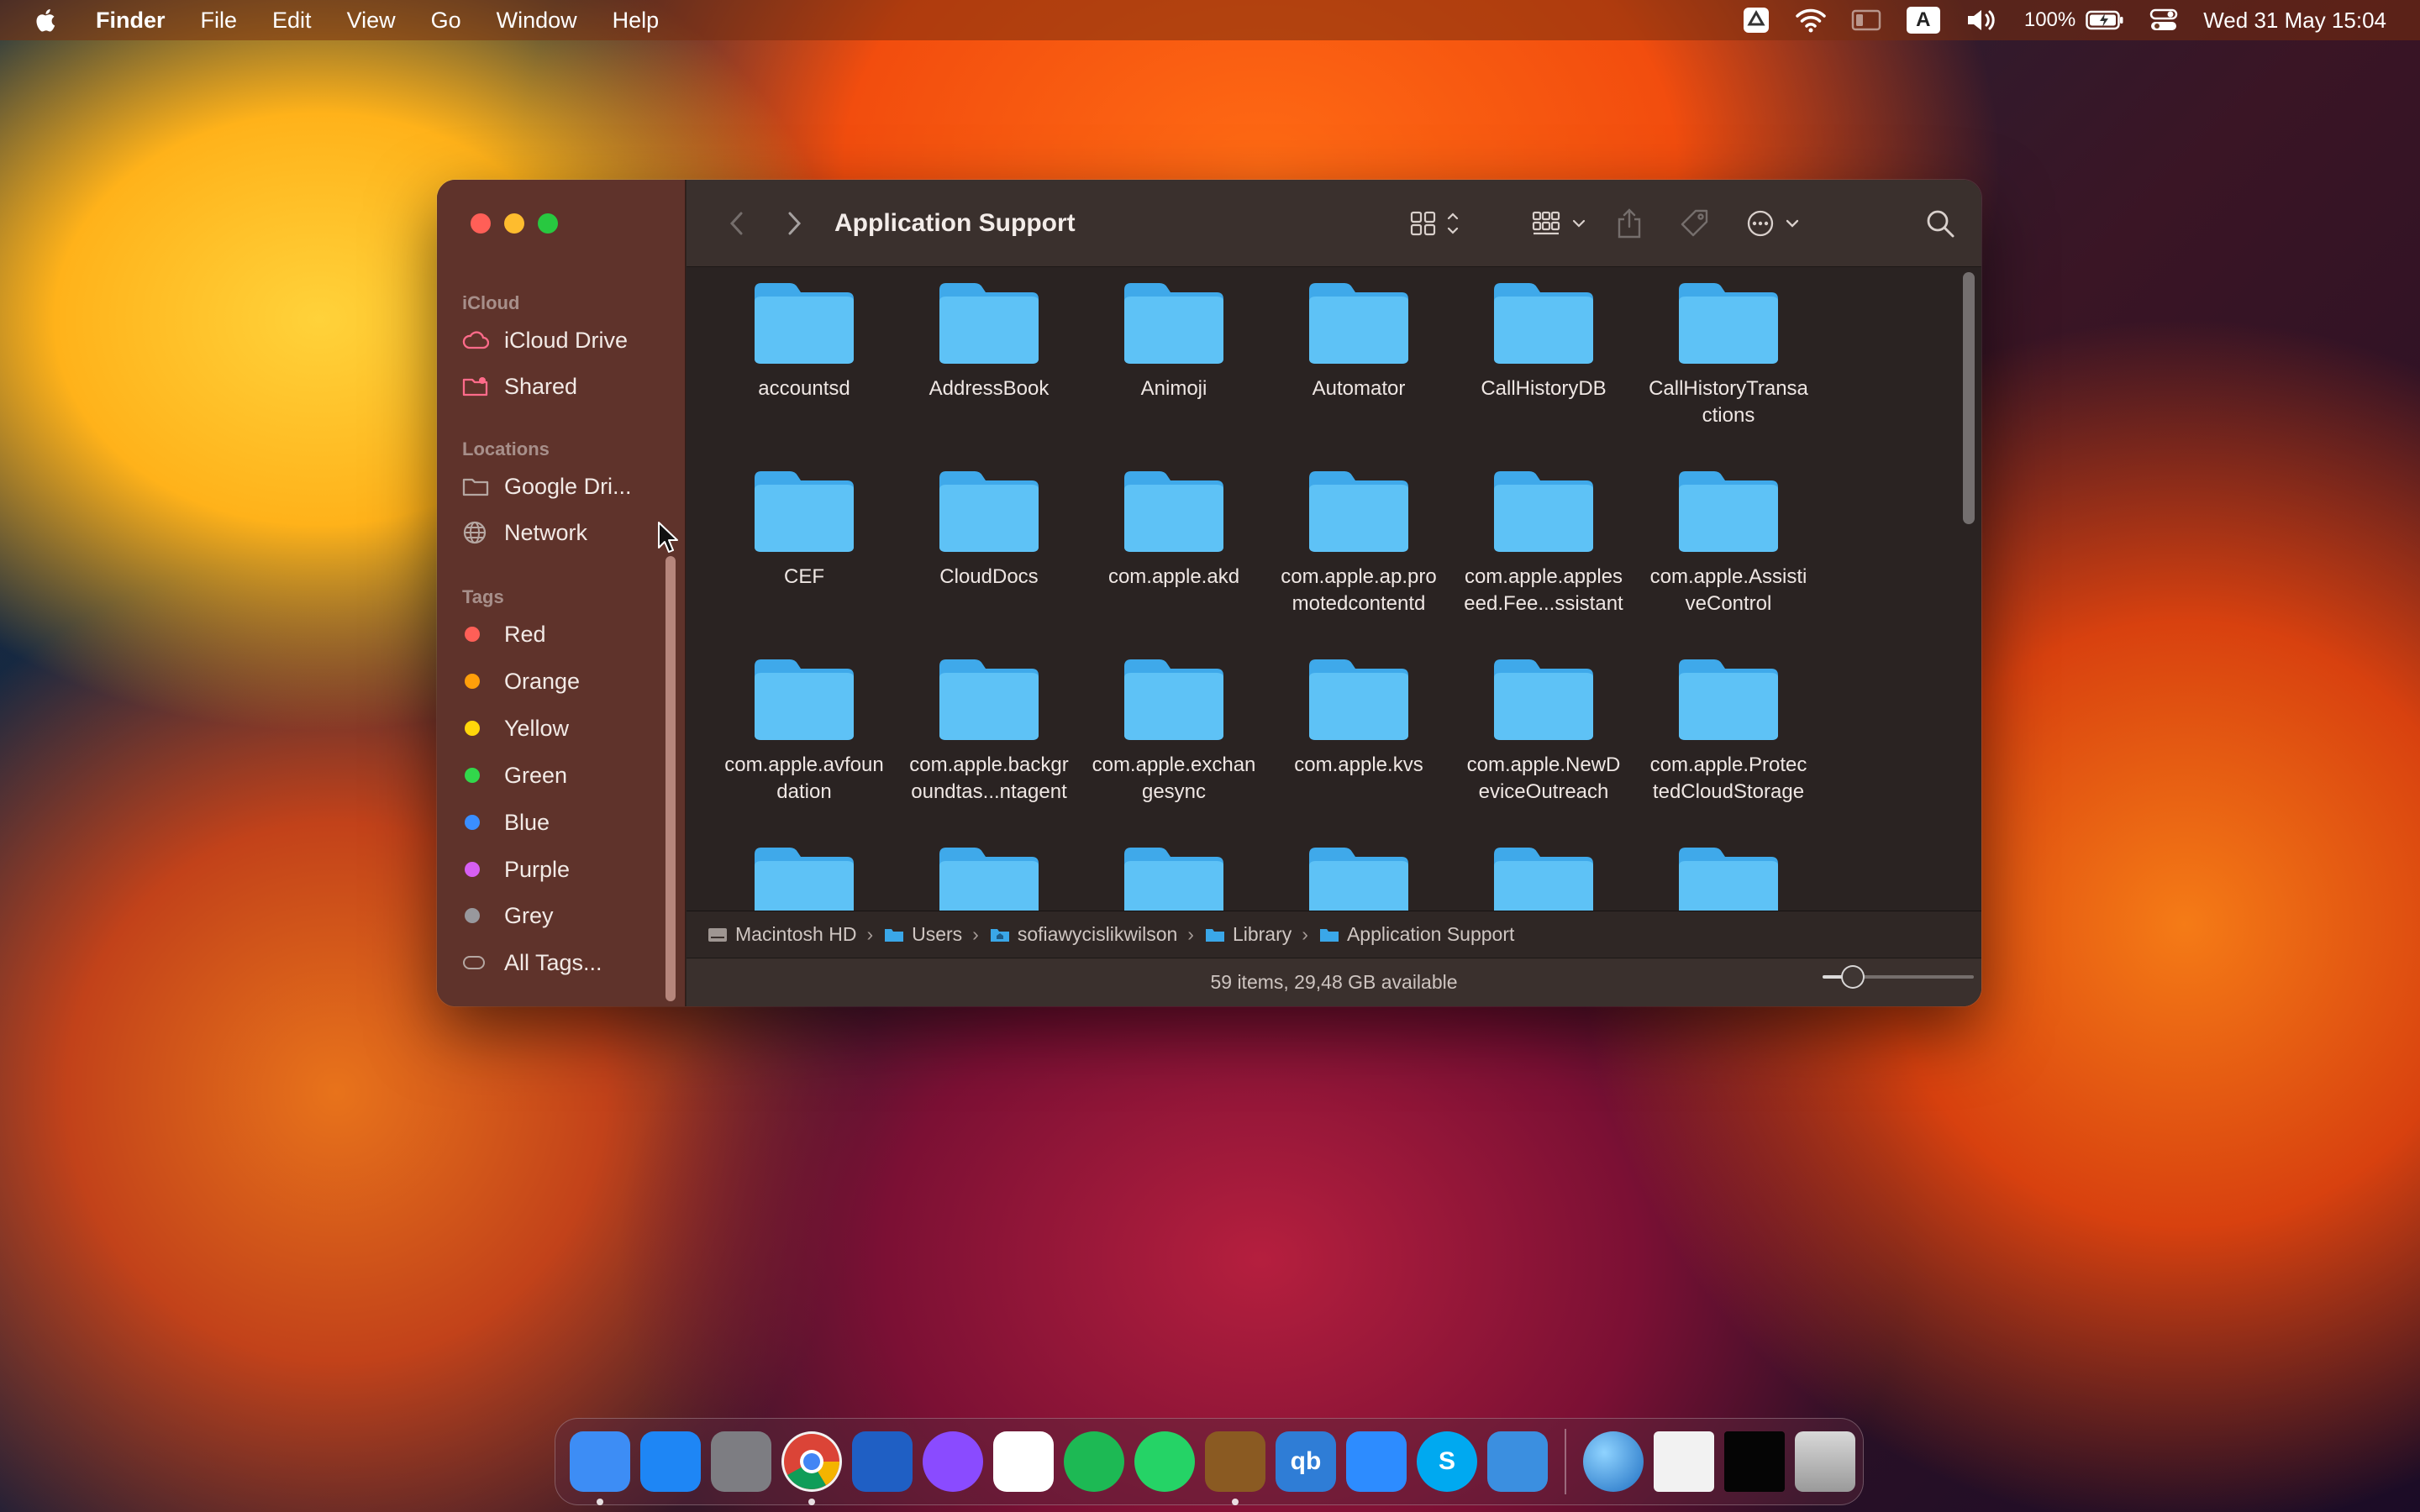  Describe the element at coordinates (545, 340) in the screenshot. I see `sidebar-item-icloud-drive: iCloud Drive` at that location.